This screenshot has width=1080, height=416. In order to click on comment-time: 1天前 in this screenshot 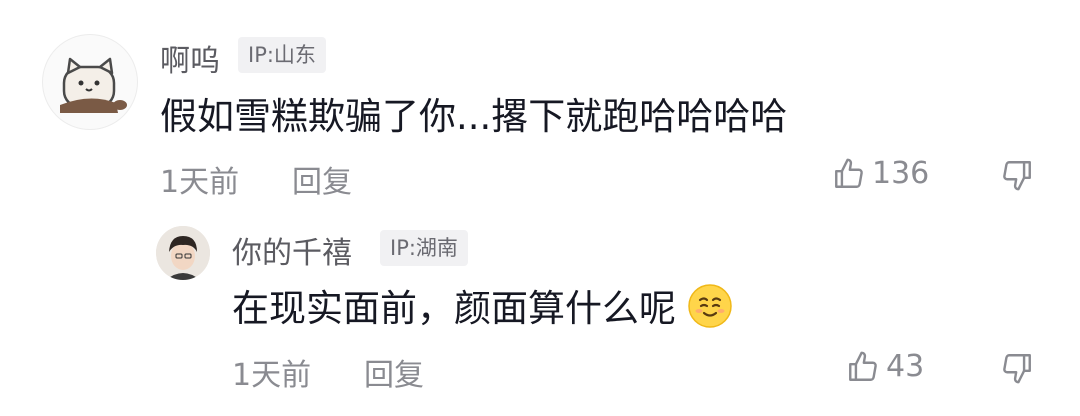, I will do `click(200, 182)`.